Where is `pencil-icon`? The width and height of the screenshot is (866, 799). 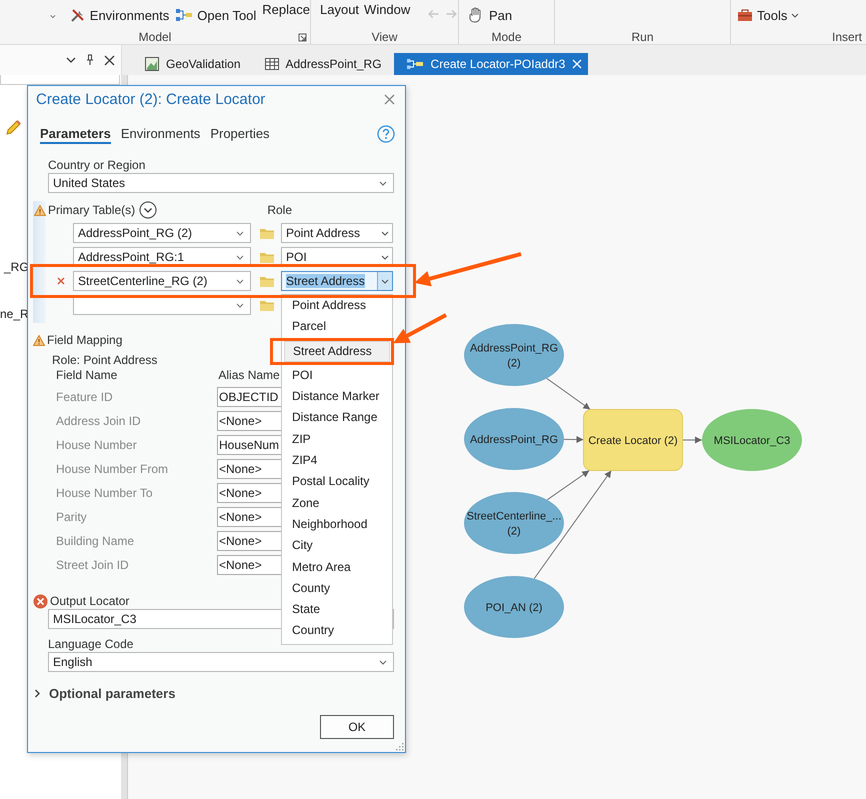
pencil-icon is located at coordinates (13, 128).